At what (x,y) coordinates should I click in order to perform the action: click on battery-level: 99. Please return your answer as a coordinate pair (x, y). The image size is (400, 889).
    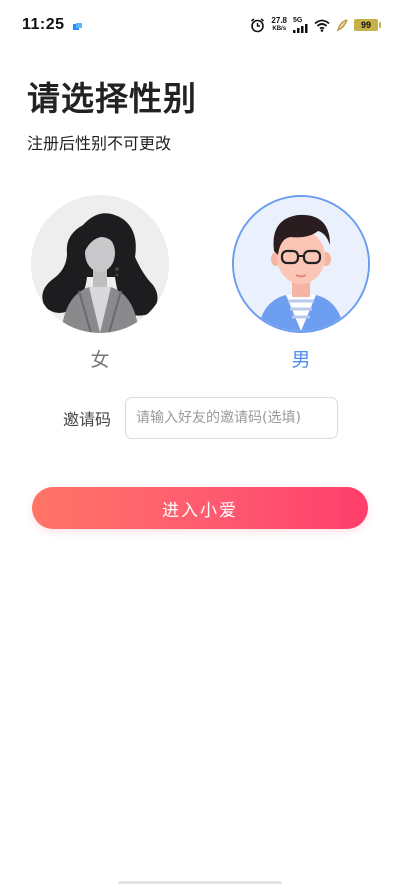
    Looking at the image, I should click on (365, 25).